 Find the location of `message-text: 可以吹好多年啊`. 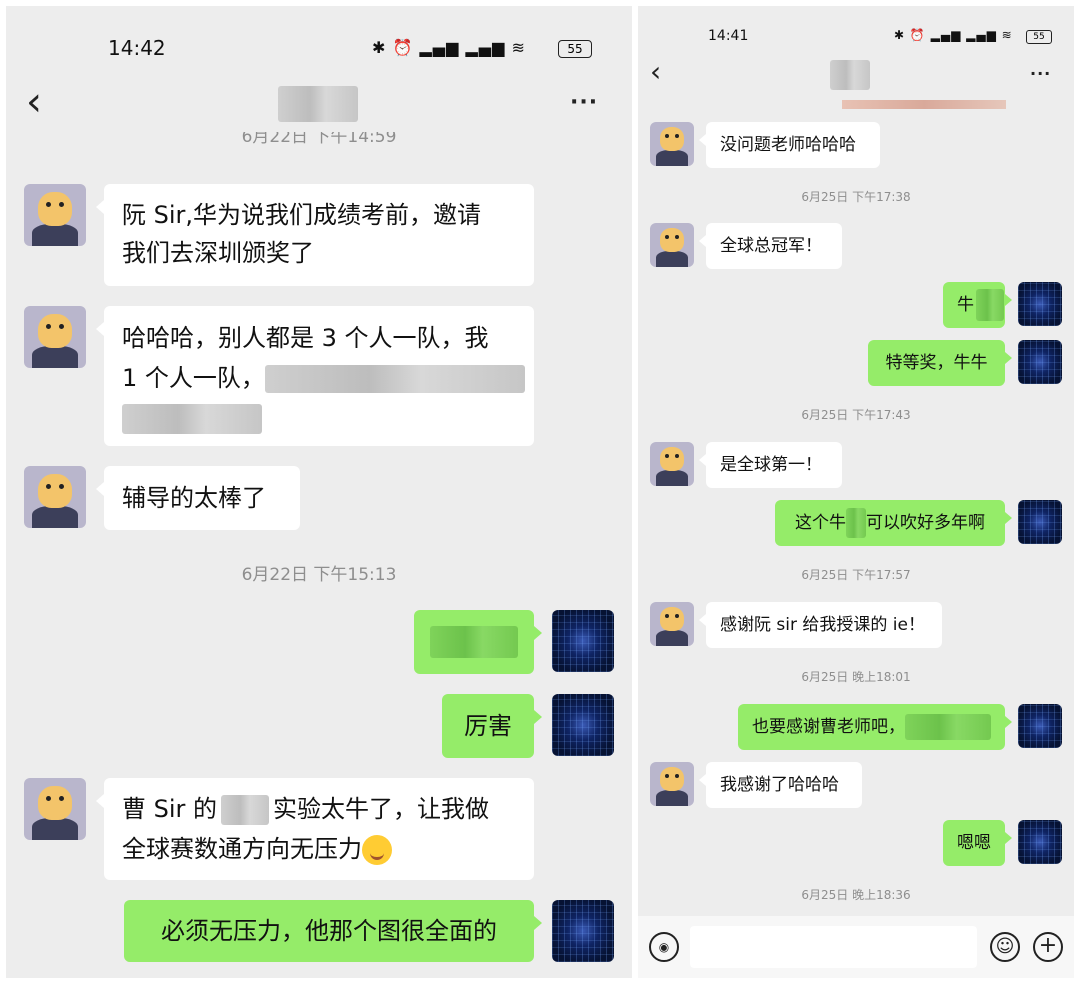

message-text: 可以吹好多年啊 is located at coordinates (925, 523).